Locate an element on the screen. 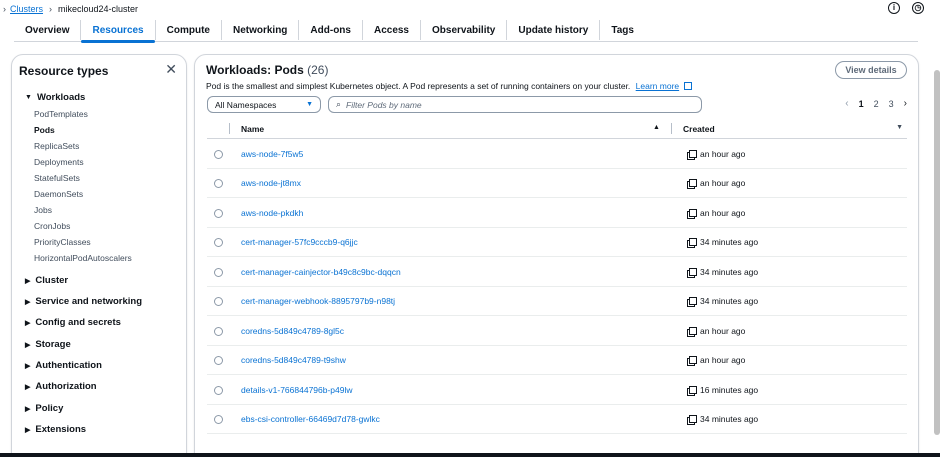 The height and width of the screenshot is (457, 940). page-2: 2 is located at coordinates (876, 104).